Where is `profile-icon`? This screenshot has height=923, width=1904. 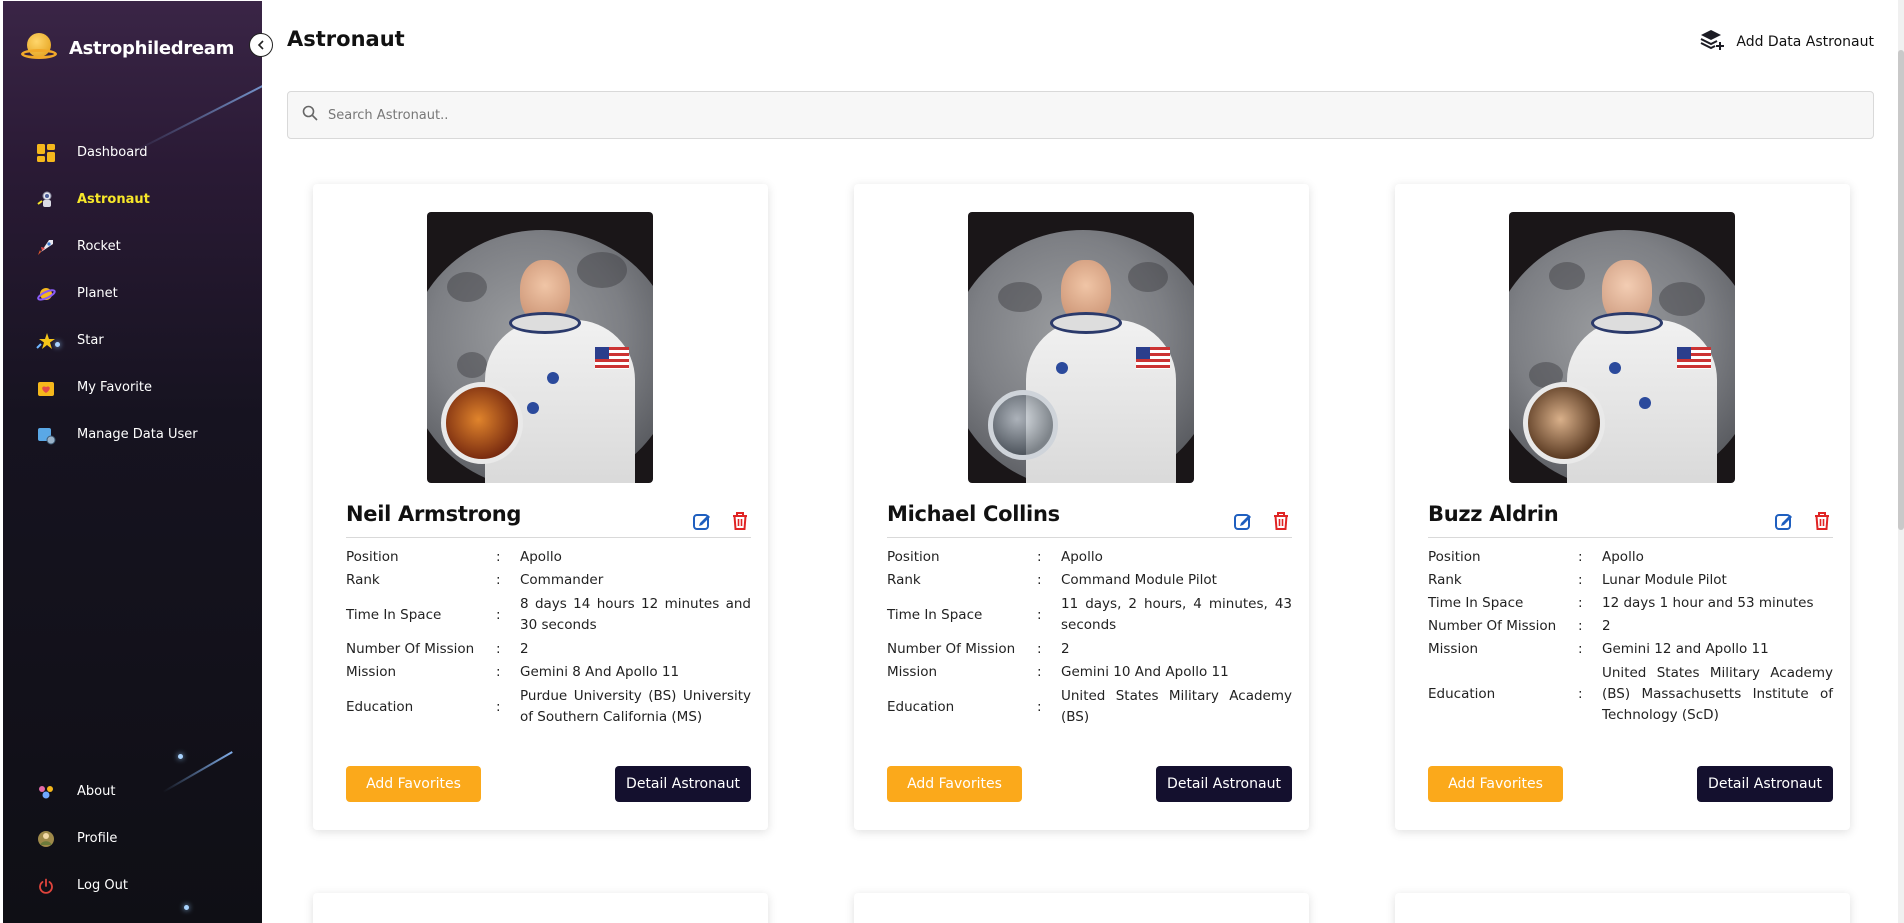
profile-icon is located at coordinates (46, 839).